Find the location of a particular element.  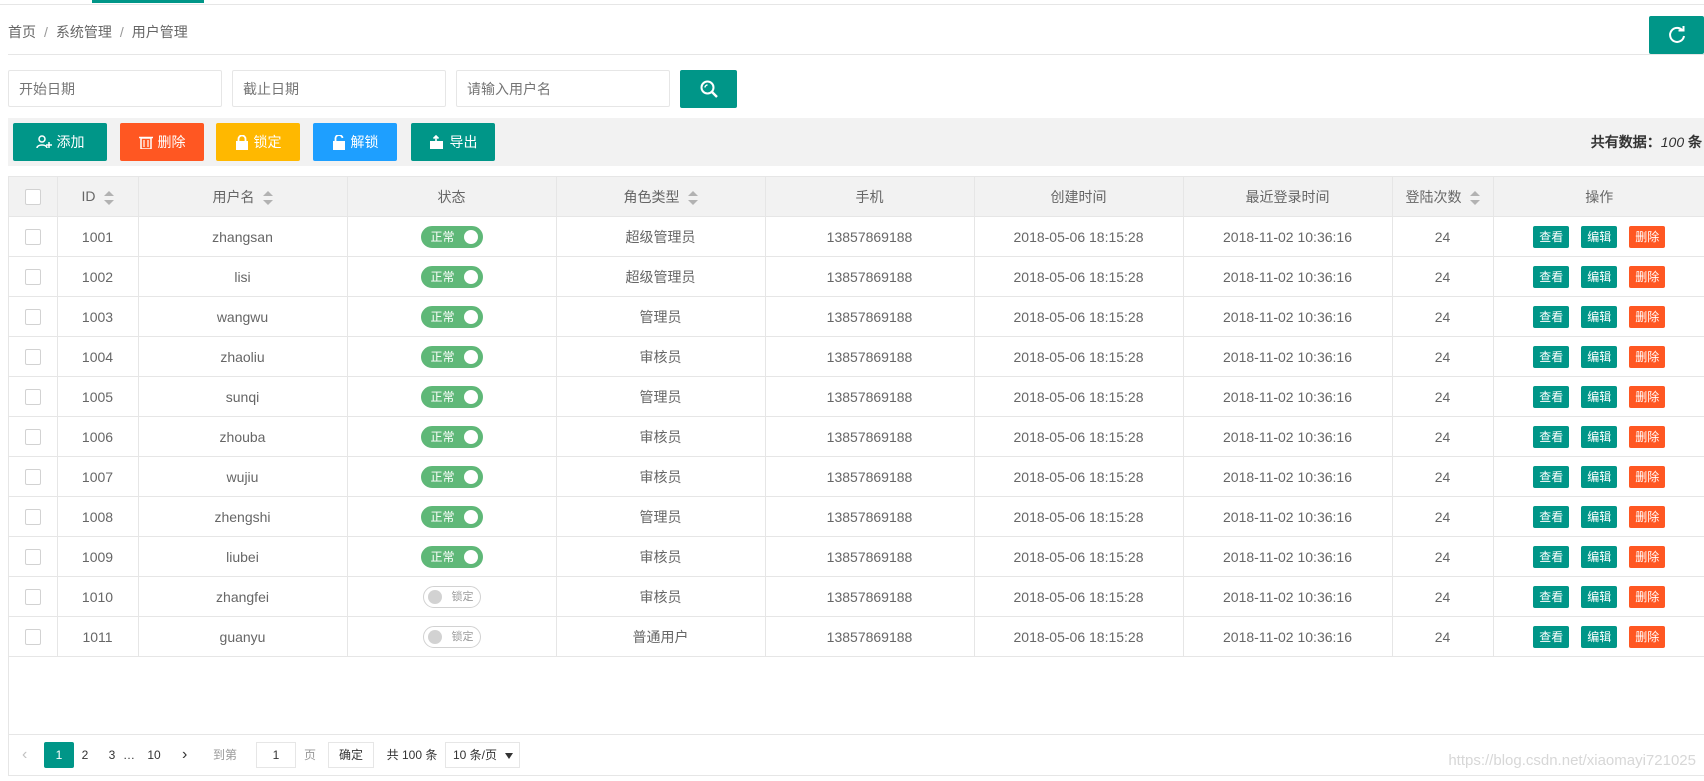

breadcrumb-home: 首页 is located at coordinates (22, 32).